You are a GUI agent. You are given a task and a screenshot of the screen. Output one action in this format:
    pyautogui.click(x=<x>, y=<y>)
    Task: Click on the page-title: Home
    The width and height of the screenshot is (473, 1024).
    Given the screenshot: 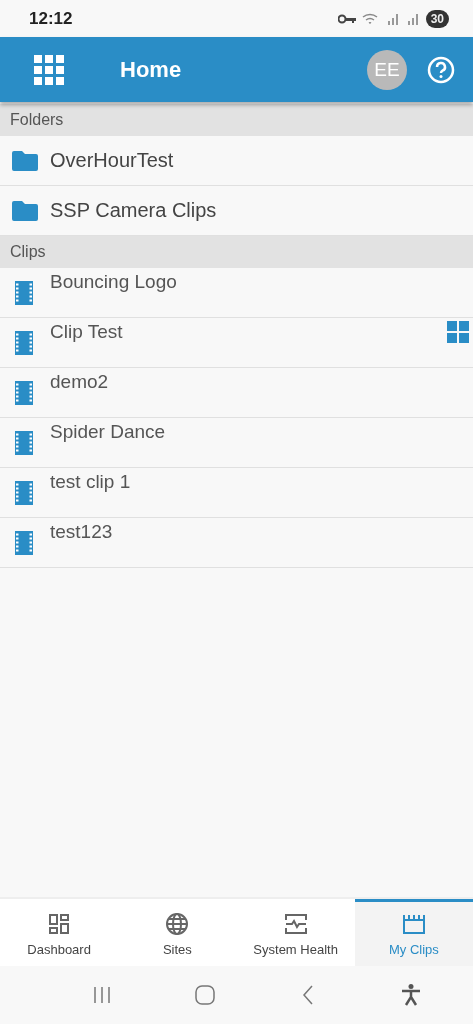 What is the action you would take?
    pyautogui.click(x=151, y=69)
    